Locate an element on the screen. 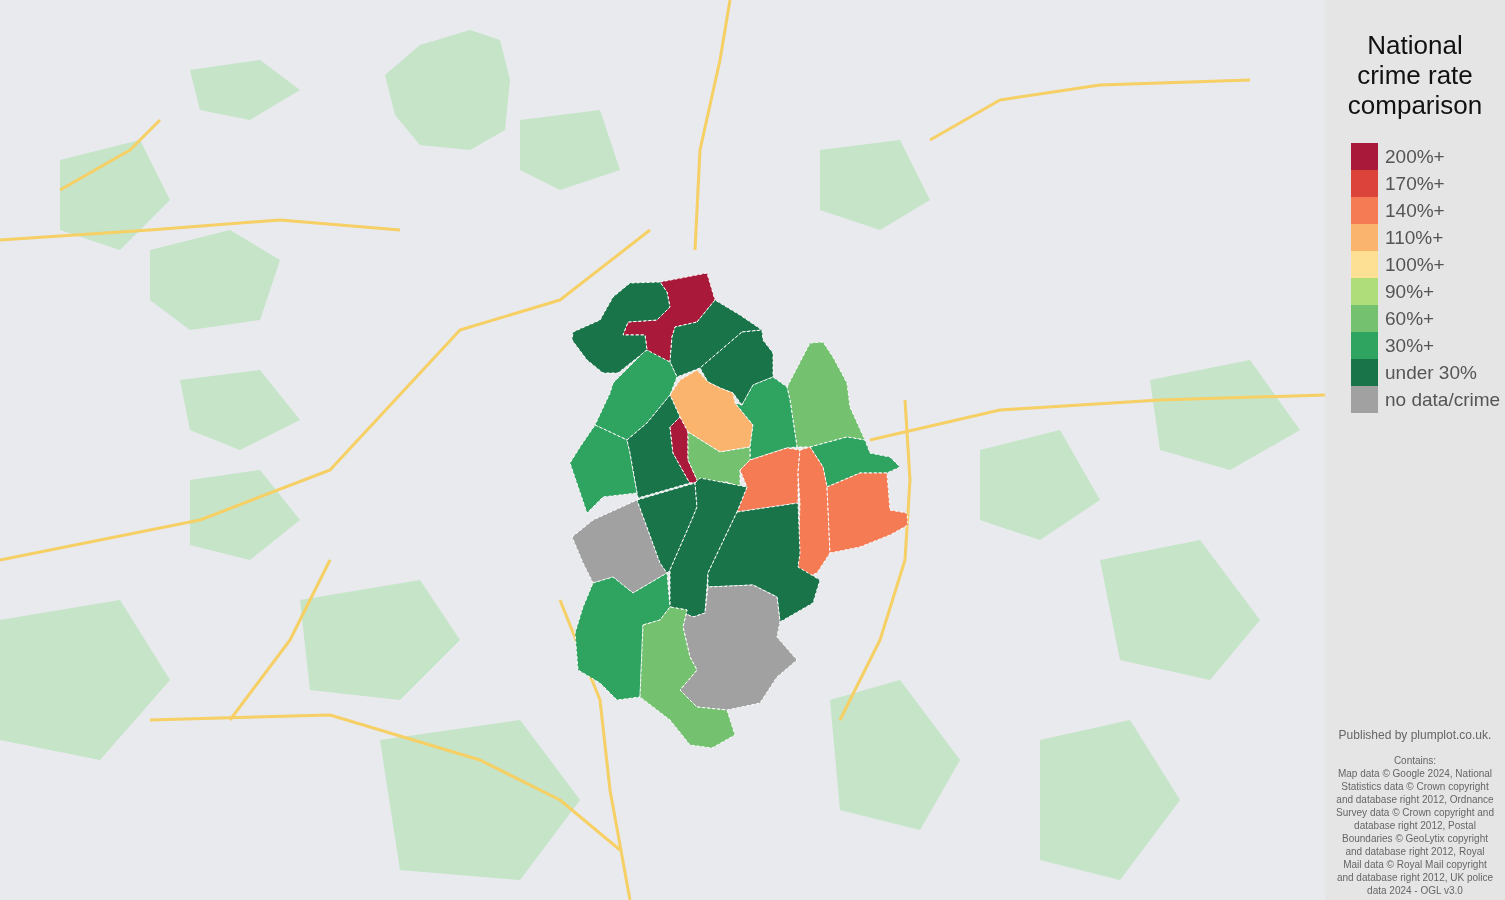 This screenshot has width=1505, height=900. legend-label: 110%+ is located at coordinates (1414, 237).